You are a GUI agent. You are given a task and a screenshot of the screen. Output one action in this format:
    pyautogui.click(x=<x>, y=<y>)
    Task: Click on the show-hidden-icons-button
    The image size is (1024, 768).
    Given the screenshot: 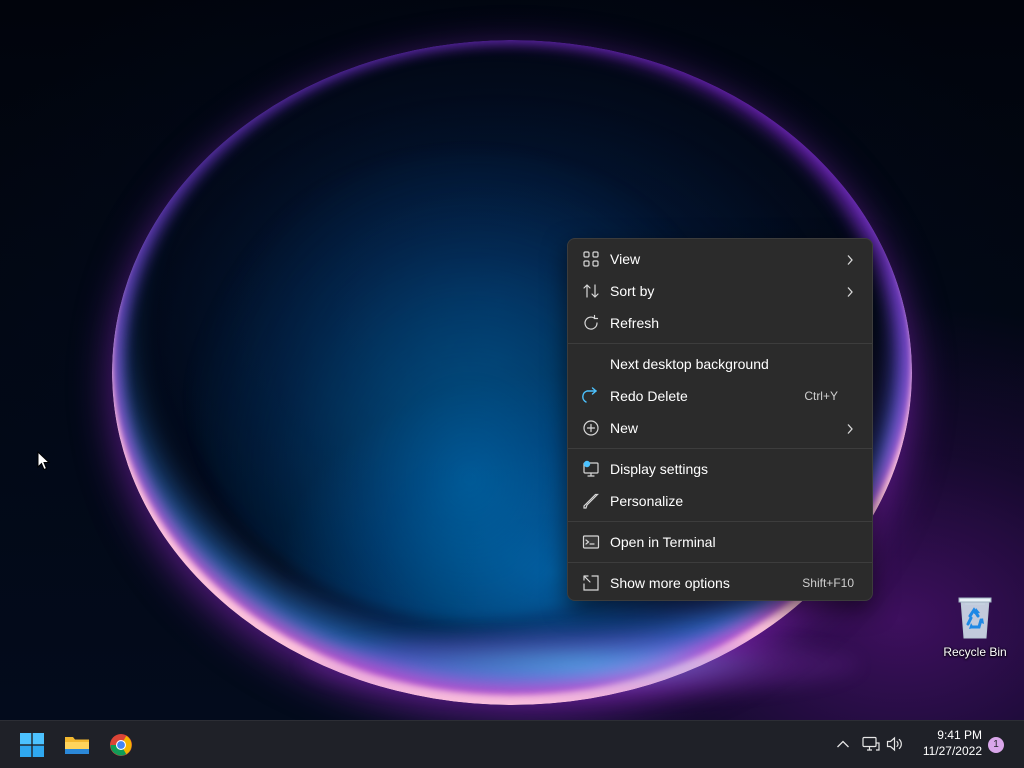 What is the action you would take?
    pyautogui.click(x=843, y=744)
    